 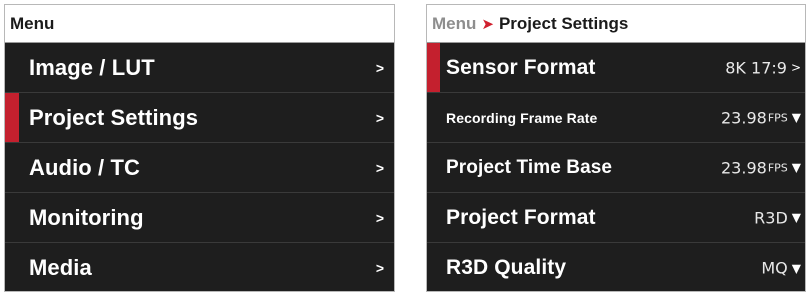 I want to click on setting-sensor-format: Sensor Format 8K 17:9 >, so click(x=616, y=68).